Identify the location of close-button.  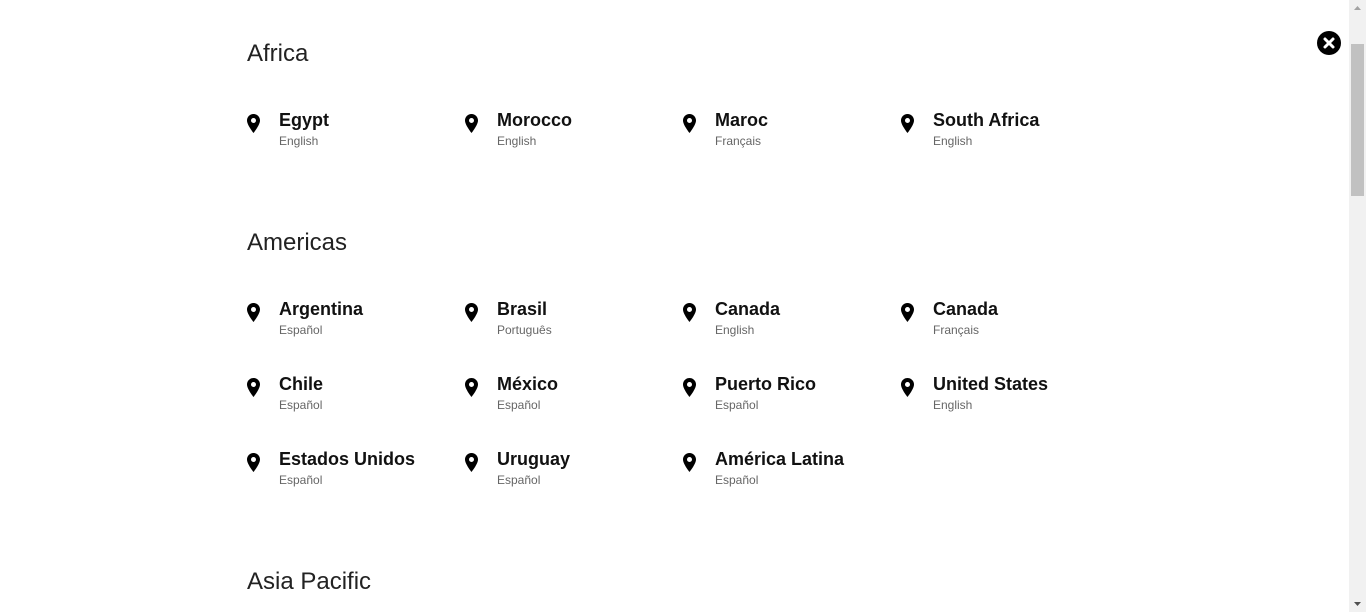
(1329, 43).